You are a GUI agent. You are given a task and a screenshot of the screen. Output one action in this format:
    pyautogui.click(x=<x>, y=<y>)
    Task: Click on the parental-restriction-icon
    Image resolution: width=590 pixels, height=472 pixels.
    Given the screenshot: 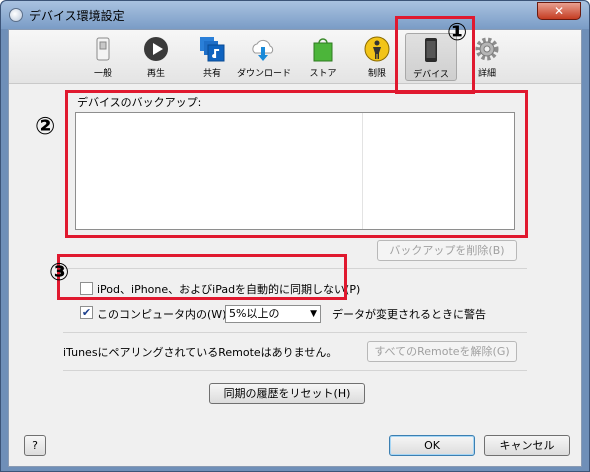 What is the action you would take?
    pyautogui.click(x=377, y=49)
    